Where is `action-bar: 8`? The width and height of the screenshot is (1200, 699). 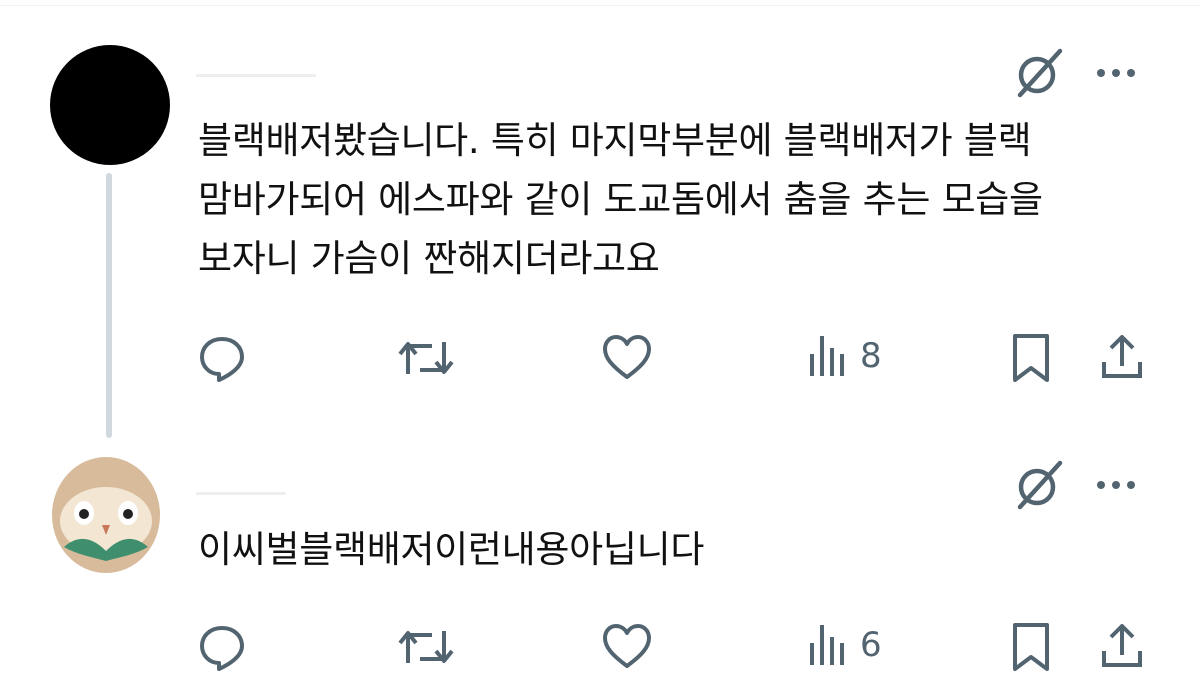 action-bar: 8 is located at coordinates (600, 358).